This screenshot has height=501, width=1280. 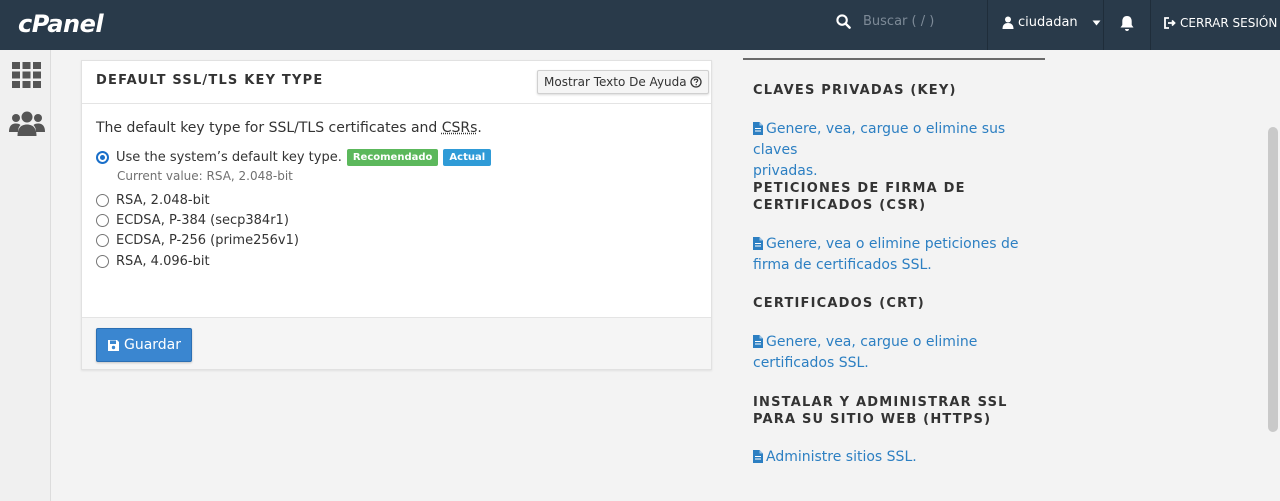 What do you see at coordinates (835, 457) in the screenshot?
I see `link-manage-ssl-sites: Administre sitios SSL.` at bounding box center [835, 457].